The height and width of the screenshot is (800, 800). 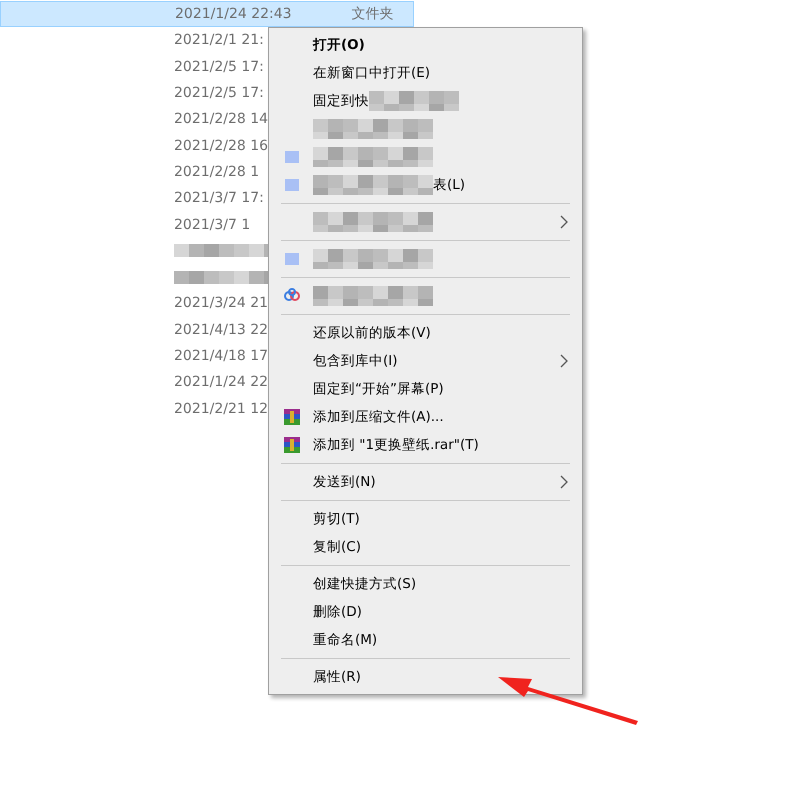 What do you see at coordinates (425, 73) in the screenshot?
I see `menu-item: 在新窗口中打开(E)` at bounding box center [425, 73].